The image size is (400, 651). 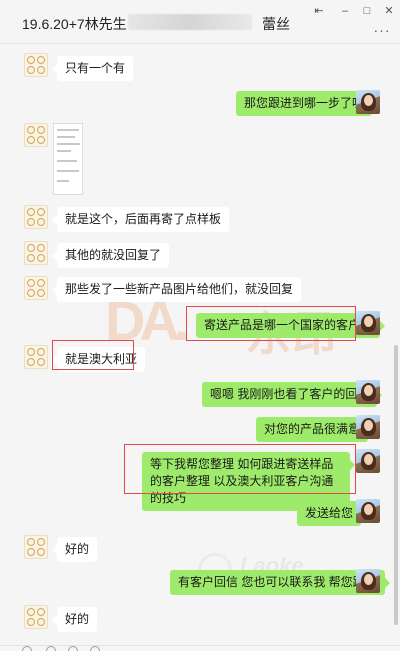 What do you see at coordinates (382, 30) in the screenshot?
I see `more-options-icon: ···` at bounding box center [382, 30].